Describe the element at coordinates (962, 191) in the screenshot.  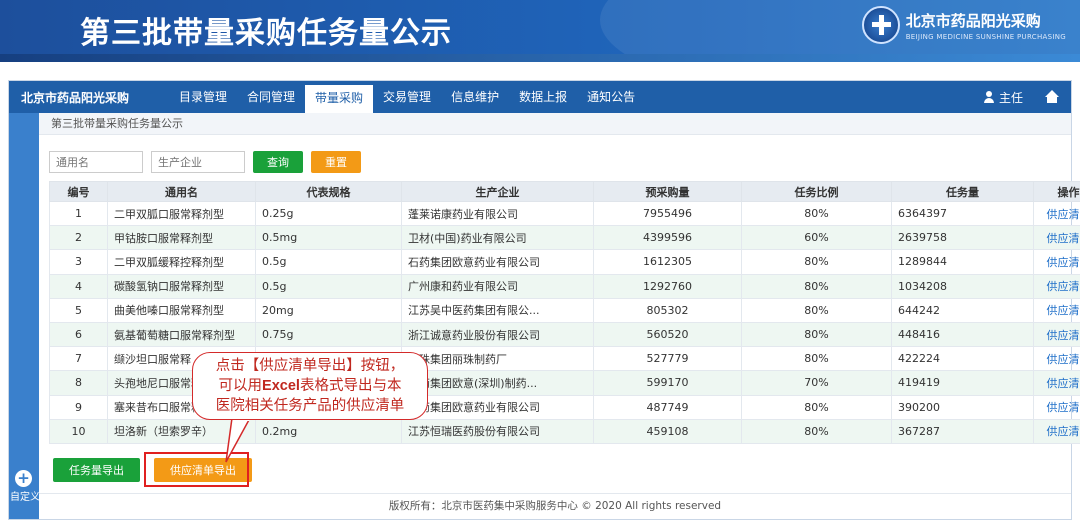
I see `header-task-volume: 任务量` at that location.